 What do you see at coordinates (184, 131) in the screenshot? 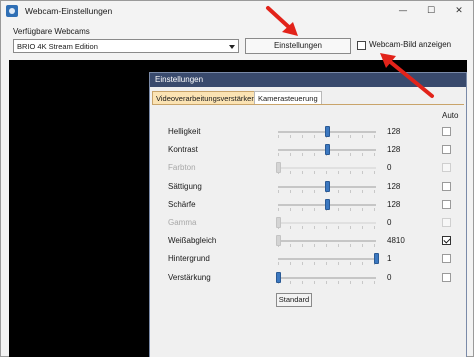
I see `setting-label: Helligkeit` at bounding box center [184, 131].